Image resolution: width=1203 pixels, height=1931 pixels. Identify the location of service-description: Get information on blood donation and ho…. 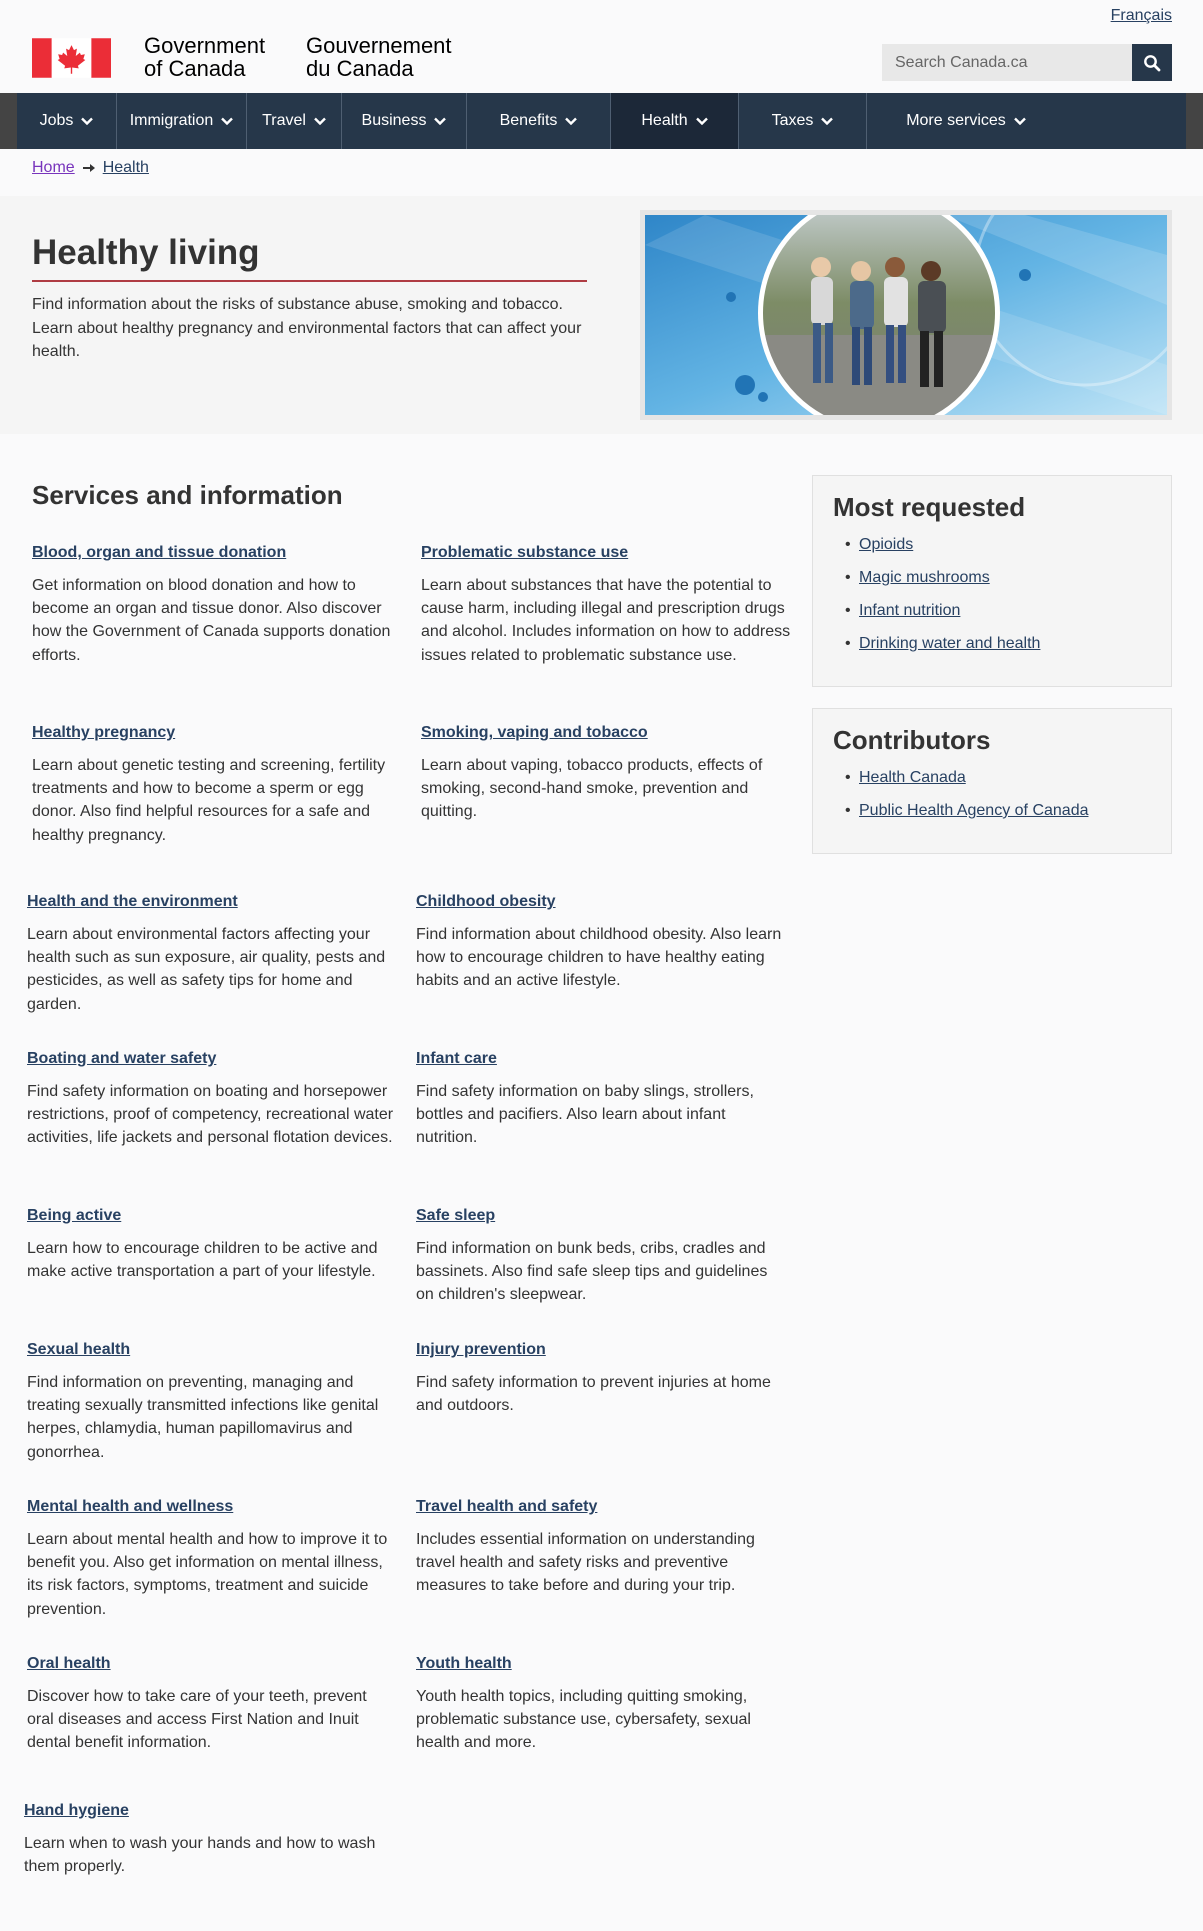
(211, 620).